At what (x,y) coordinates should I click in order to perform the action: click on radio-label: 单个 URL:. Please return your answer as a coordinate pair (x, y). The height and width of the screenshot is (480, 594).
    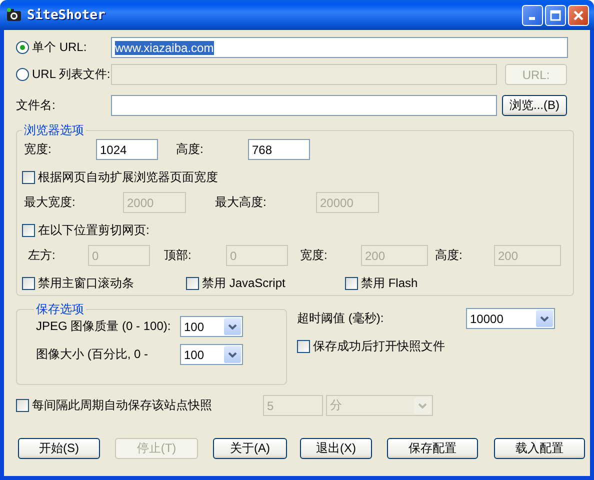
    Looking at the image, I should click on (59, 47).